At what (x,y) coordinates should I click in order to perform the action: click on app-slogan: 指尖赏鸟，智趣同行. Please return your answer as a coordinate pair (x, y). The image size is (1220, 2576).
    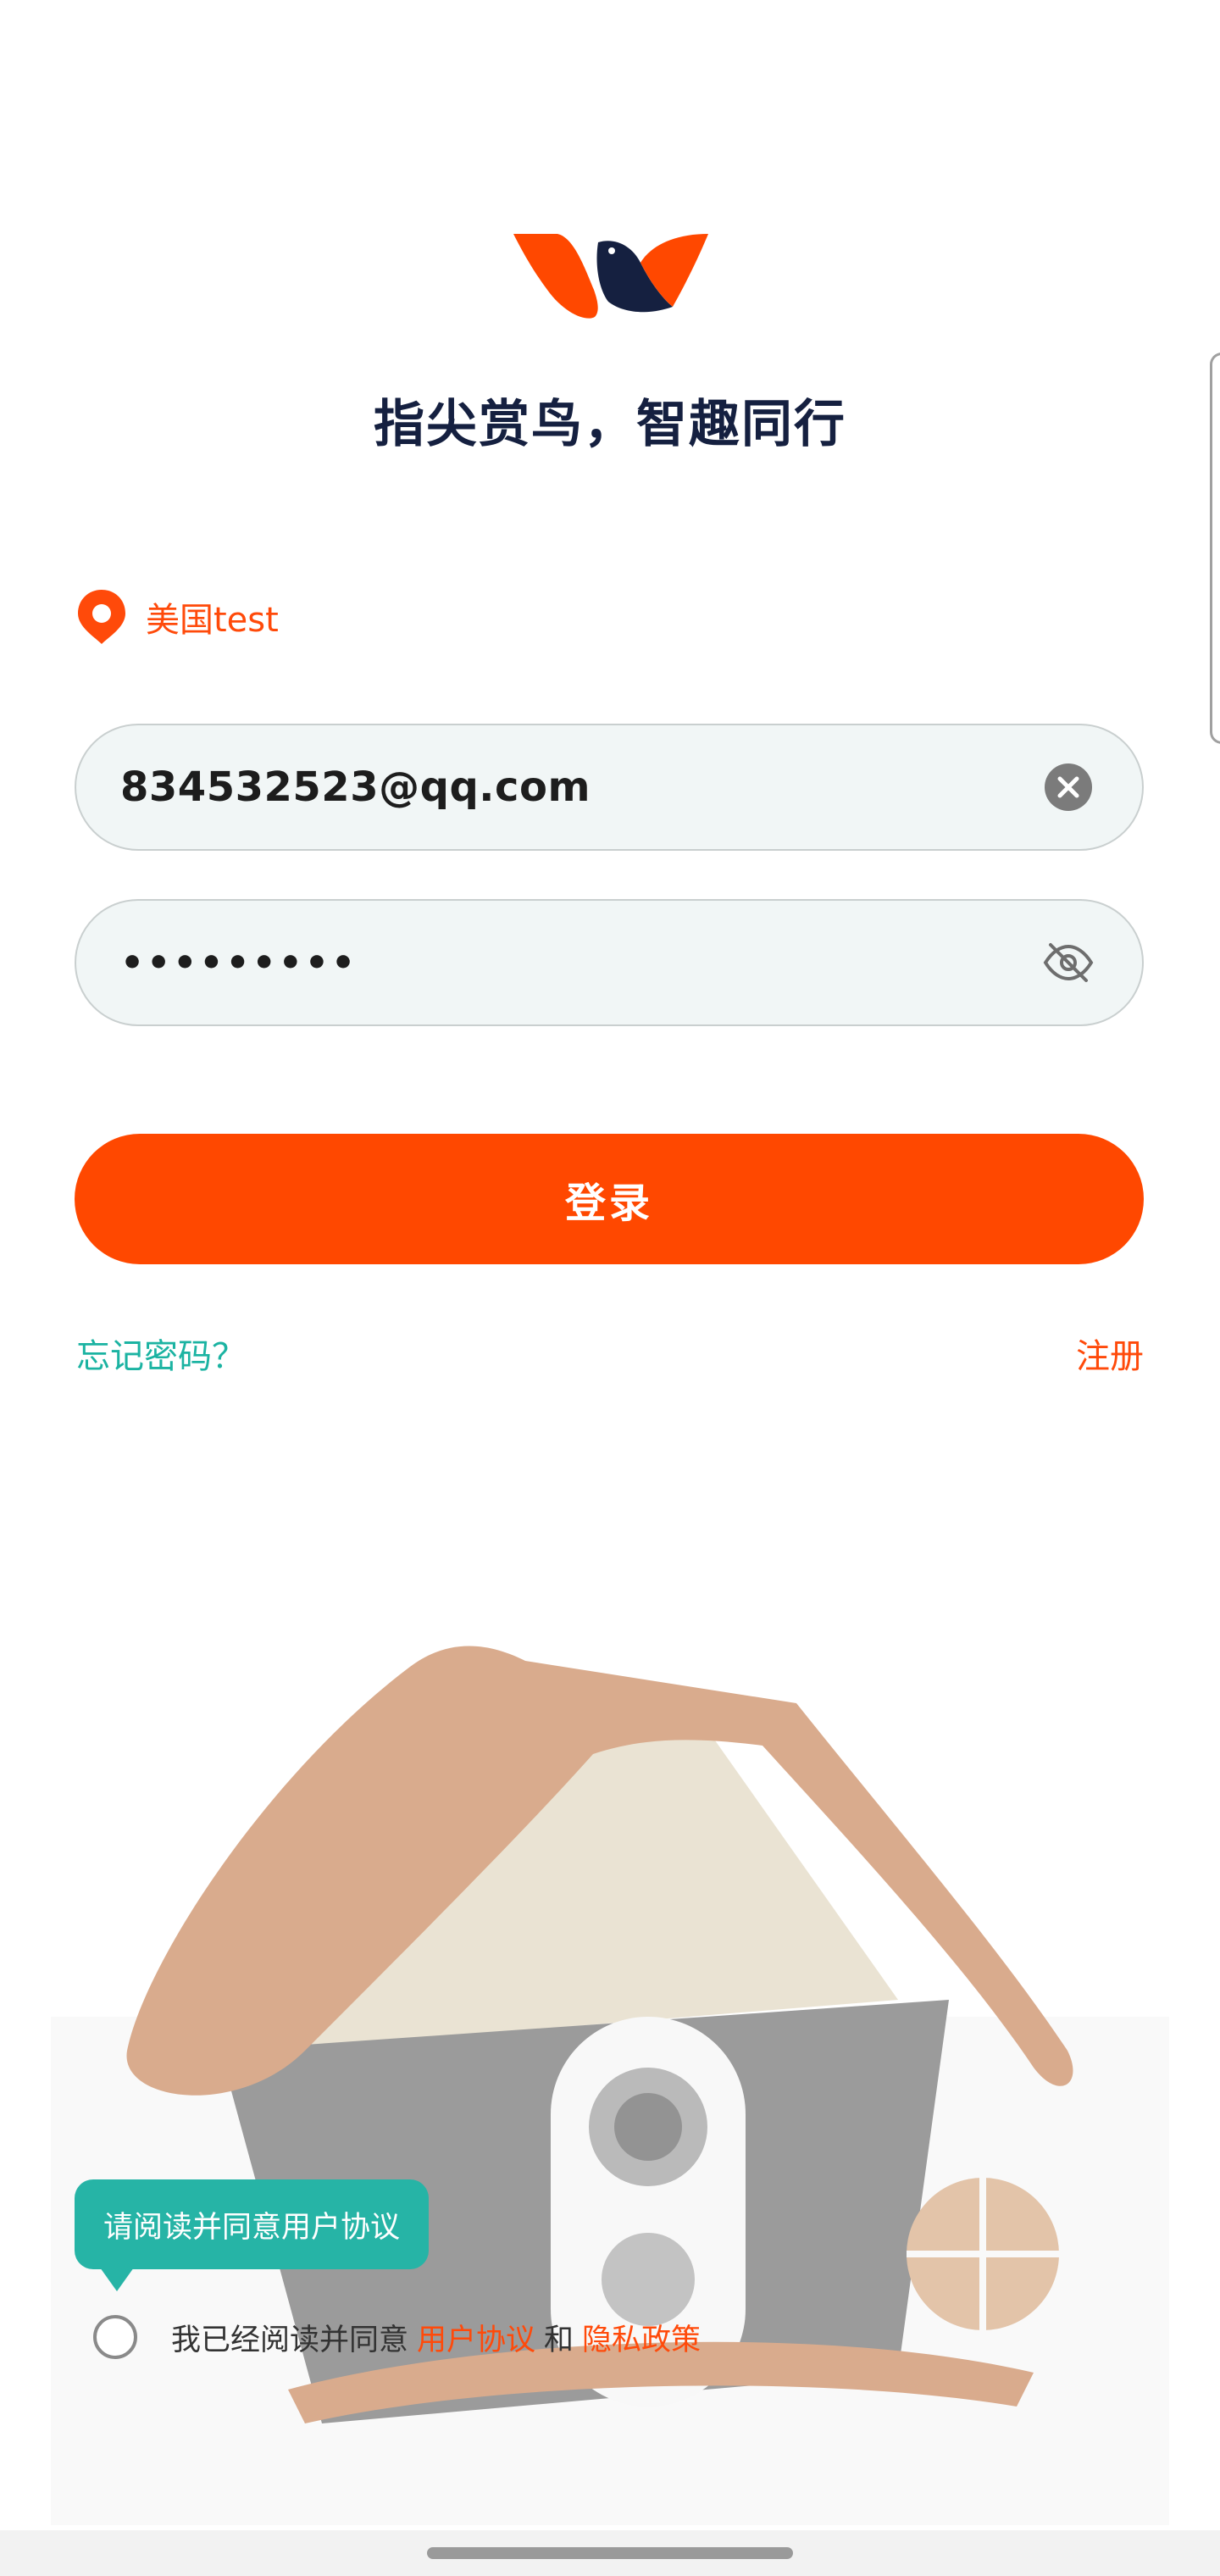
    Looking at the image, I should click on (610, 424).